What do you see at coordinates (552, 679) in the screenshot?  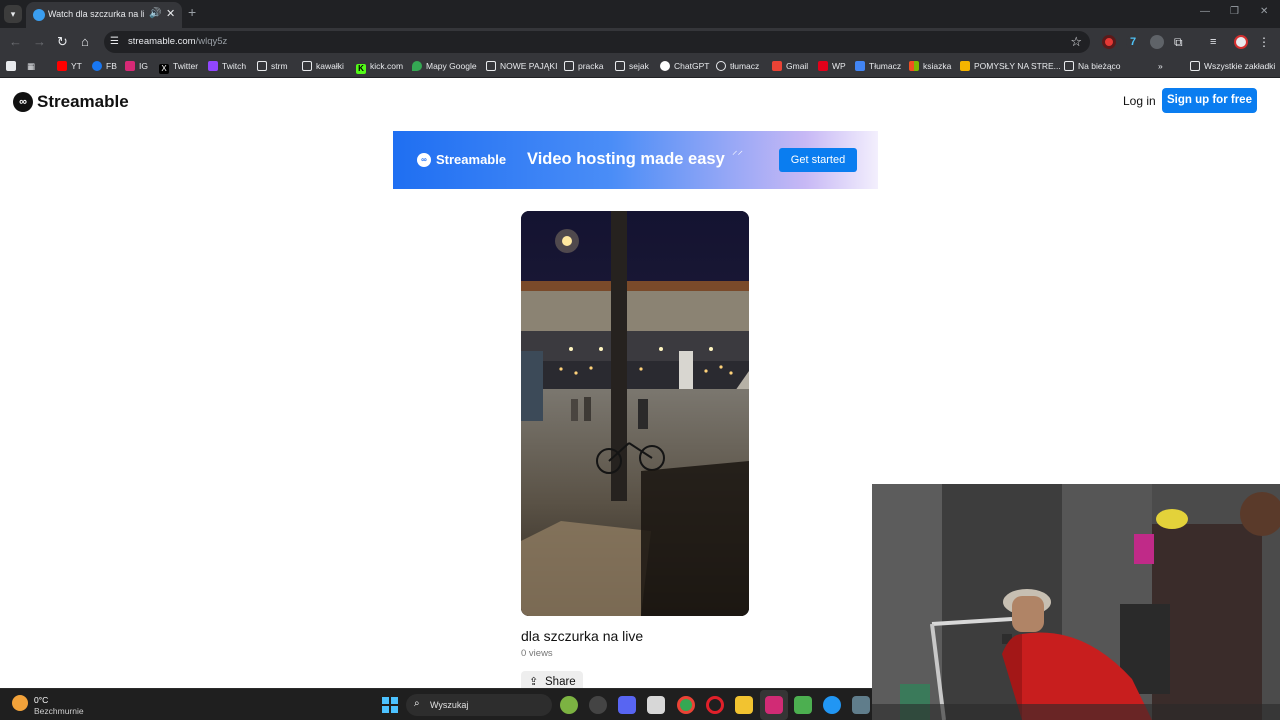 I see `share-button: ⇪ Share` at bounding box center [552, 679].